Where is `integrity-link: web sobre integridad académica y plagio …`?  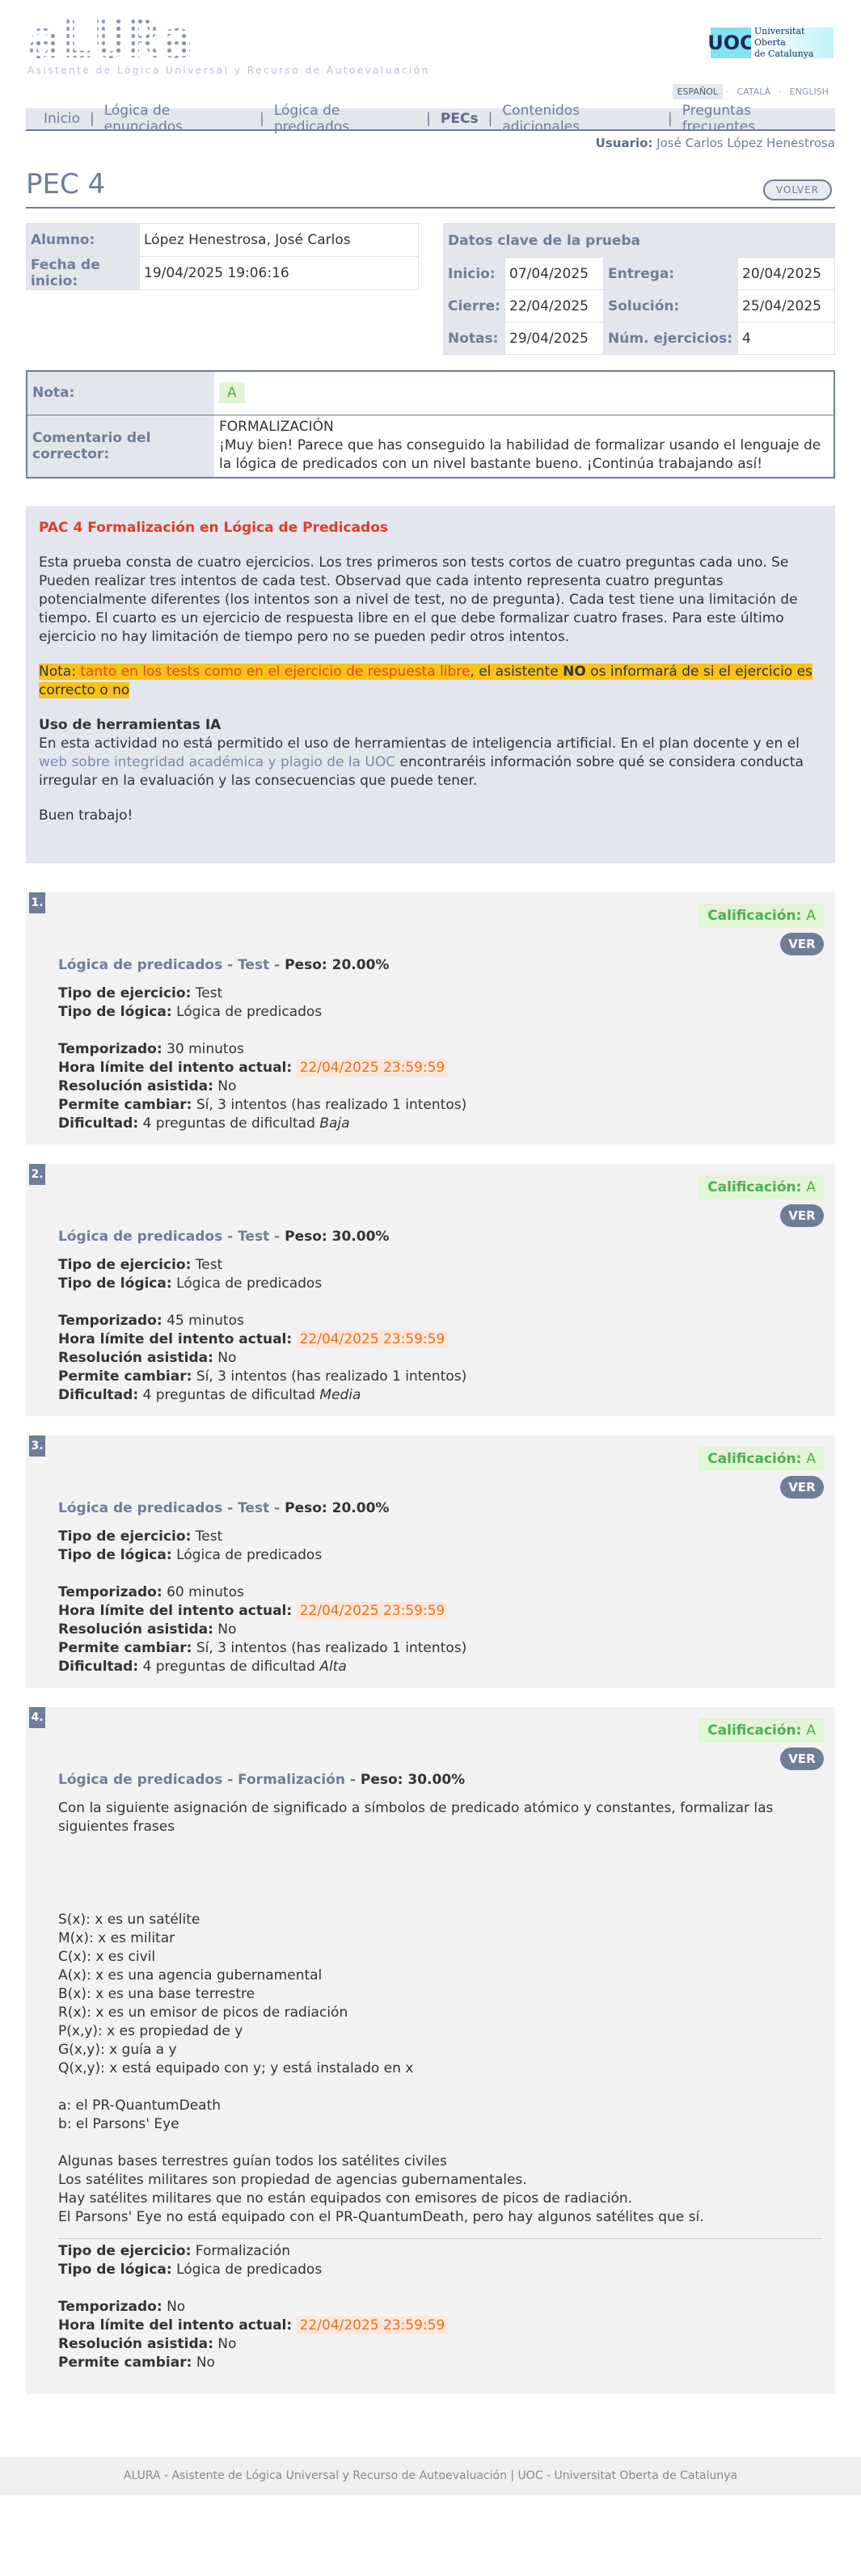
integrity-link: web sobre integridad académica y plagio … is located at coordinates (217, 762).